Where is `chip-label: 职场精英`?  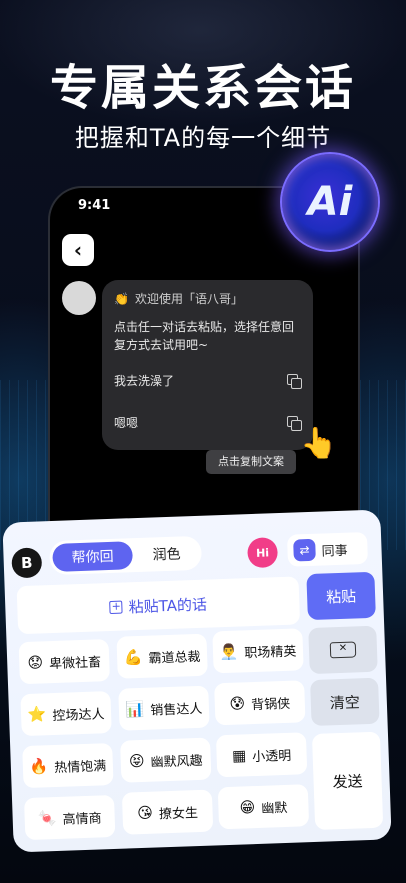
chip-label: 职场精英 is located at coordinates (270, 652).